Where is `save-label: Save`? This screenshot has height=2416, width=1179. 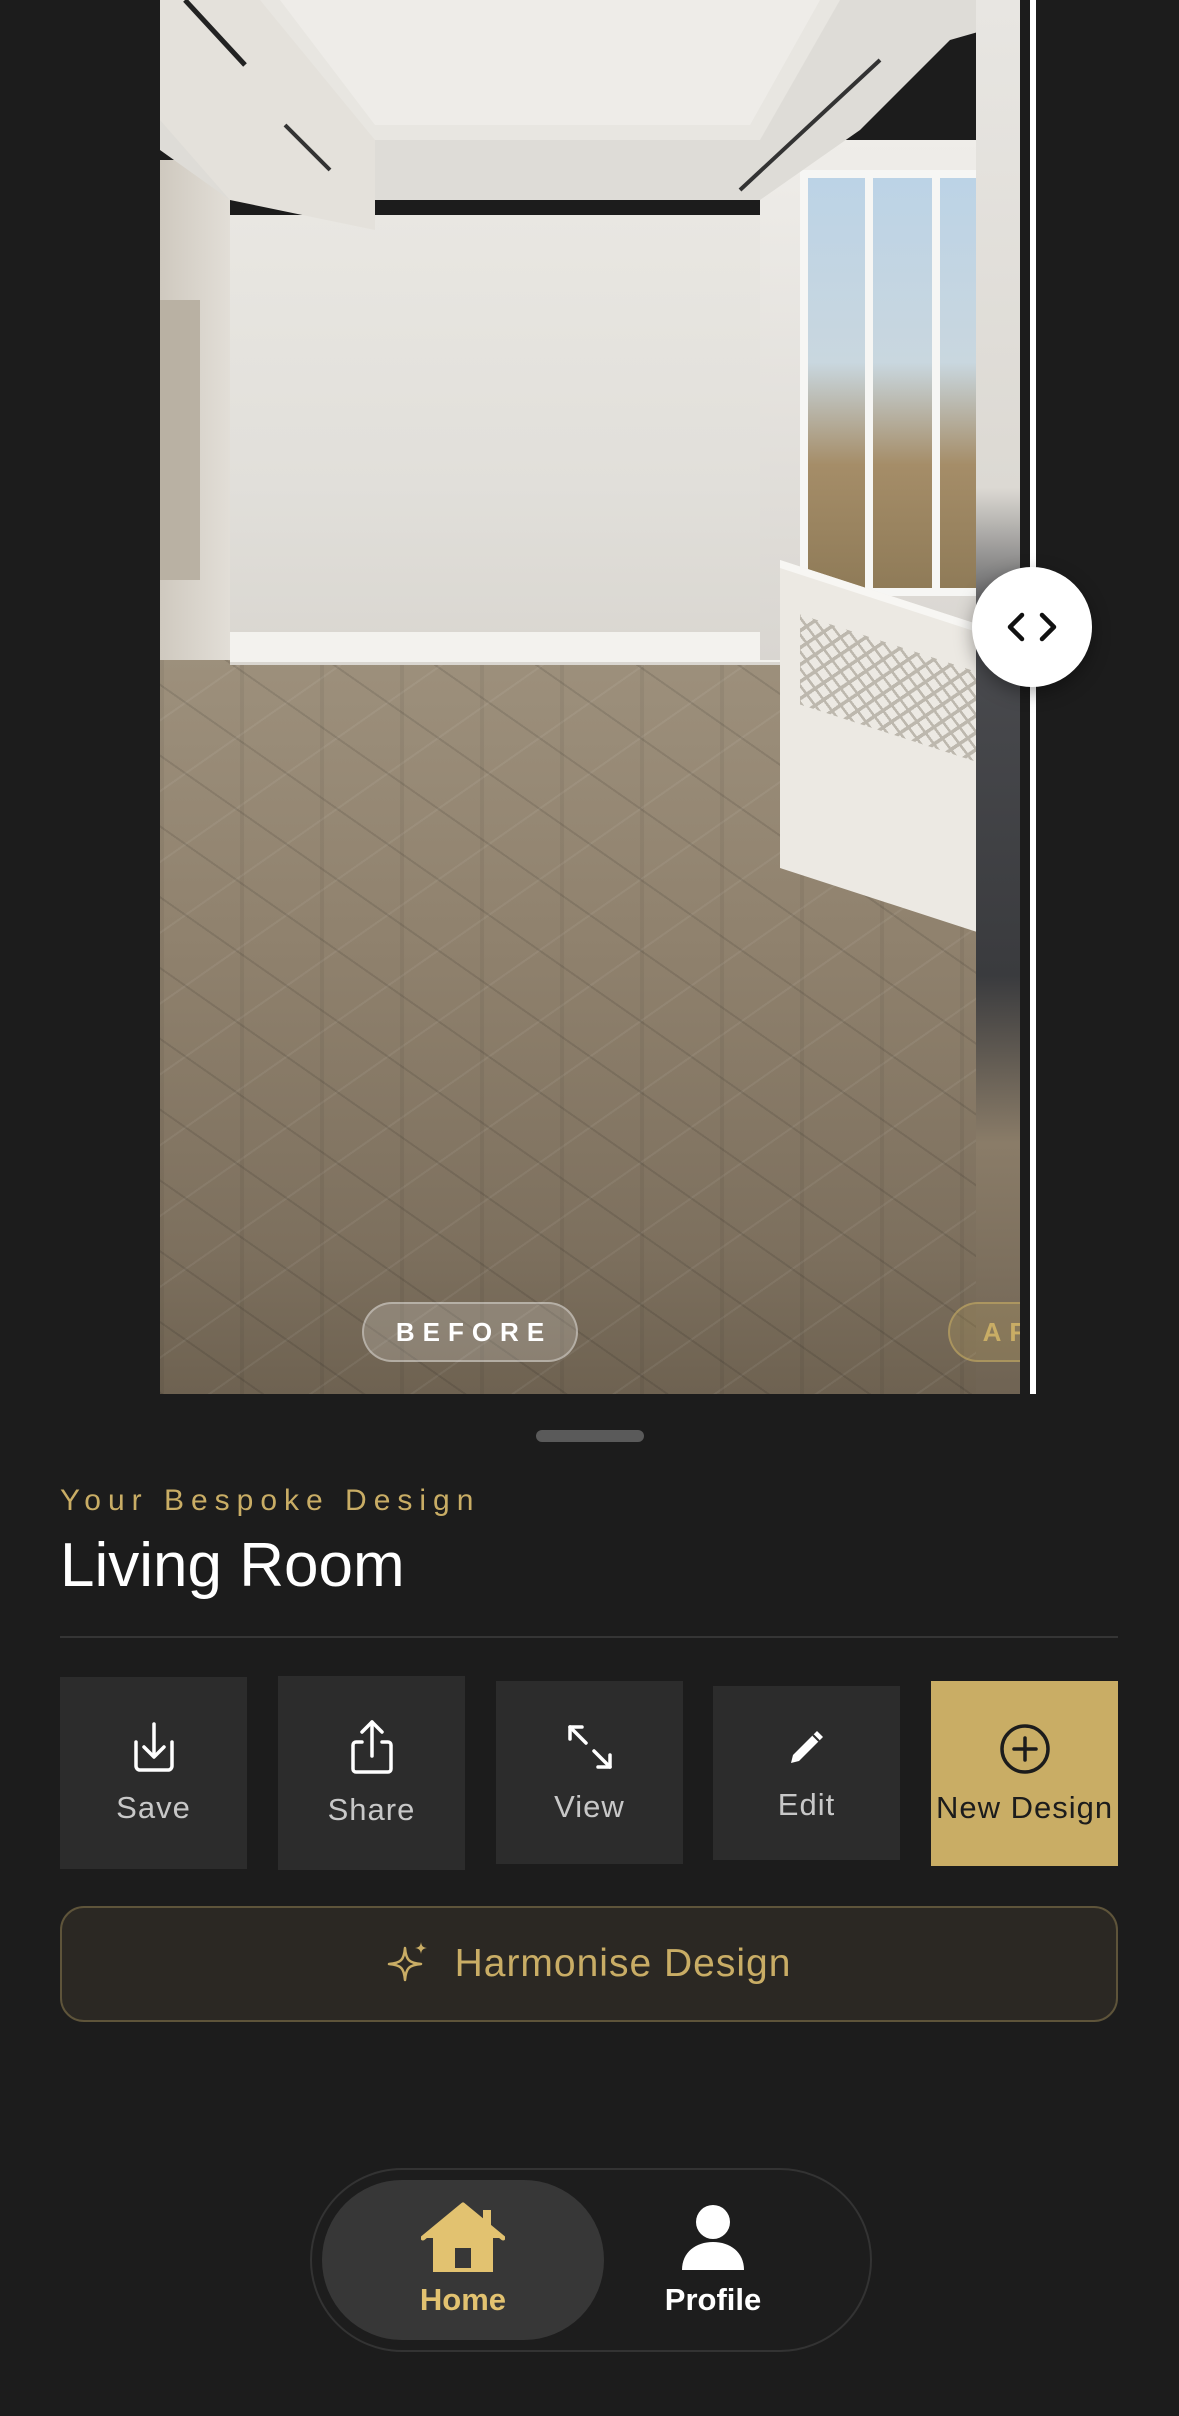 save-label: Save is located at coordinates (153, 1807).